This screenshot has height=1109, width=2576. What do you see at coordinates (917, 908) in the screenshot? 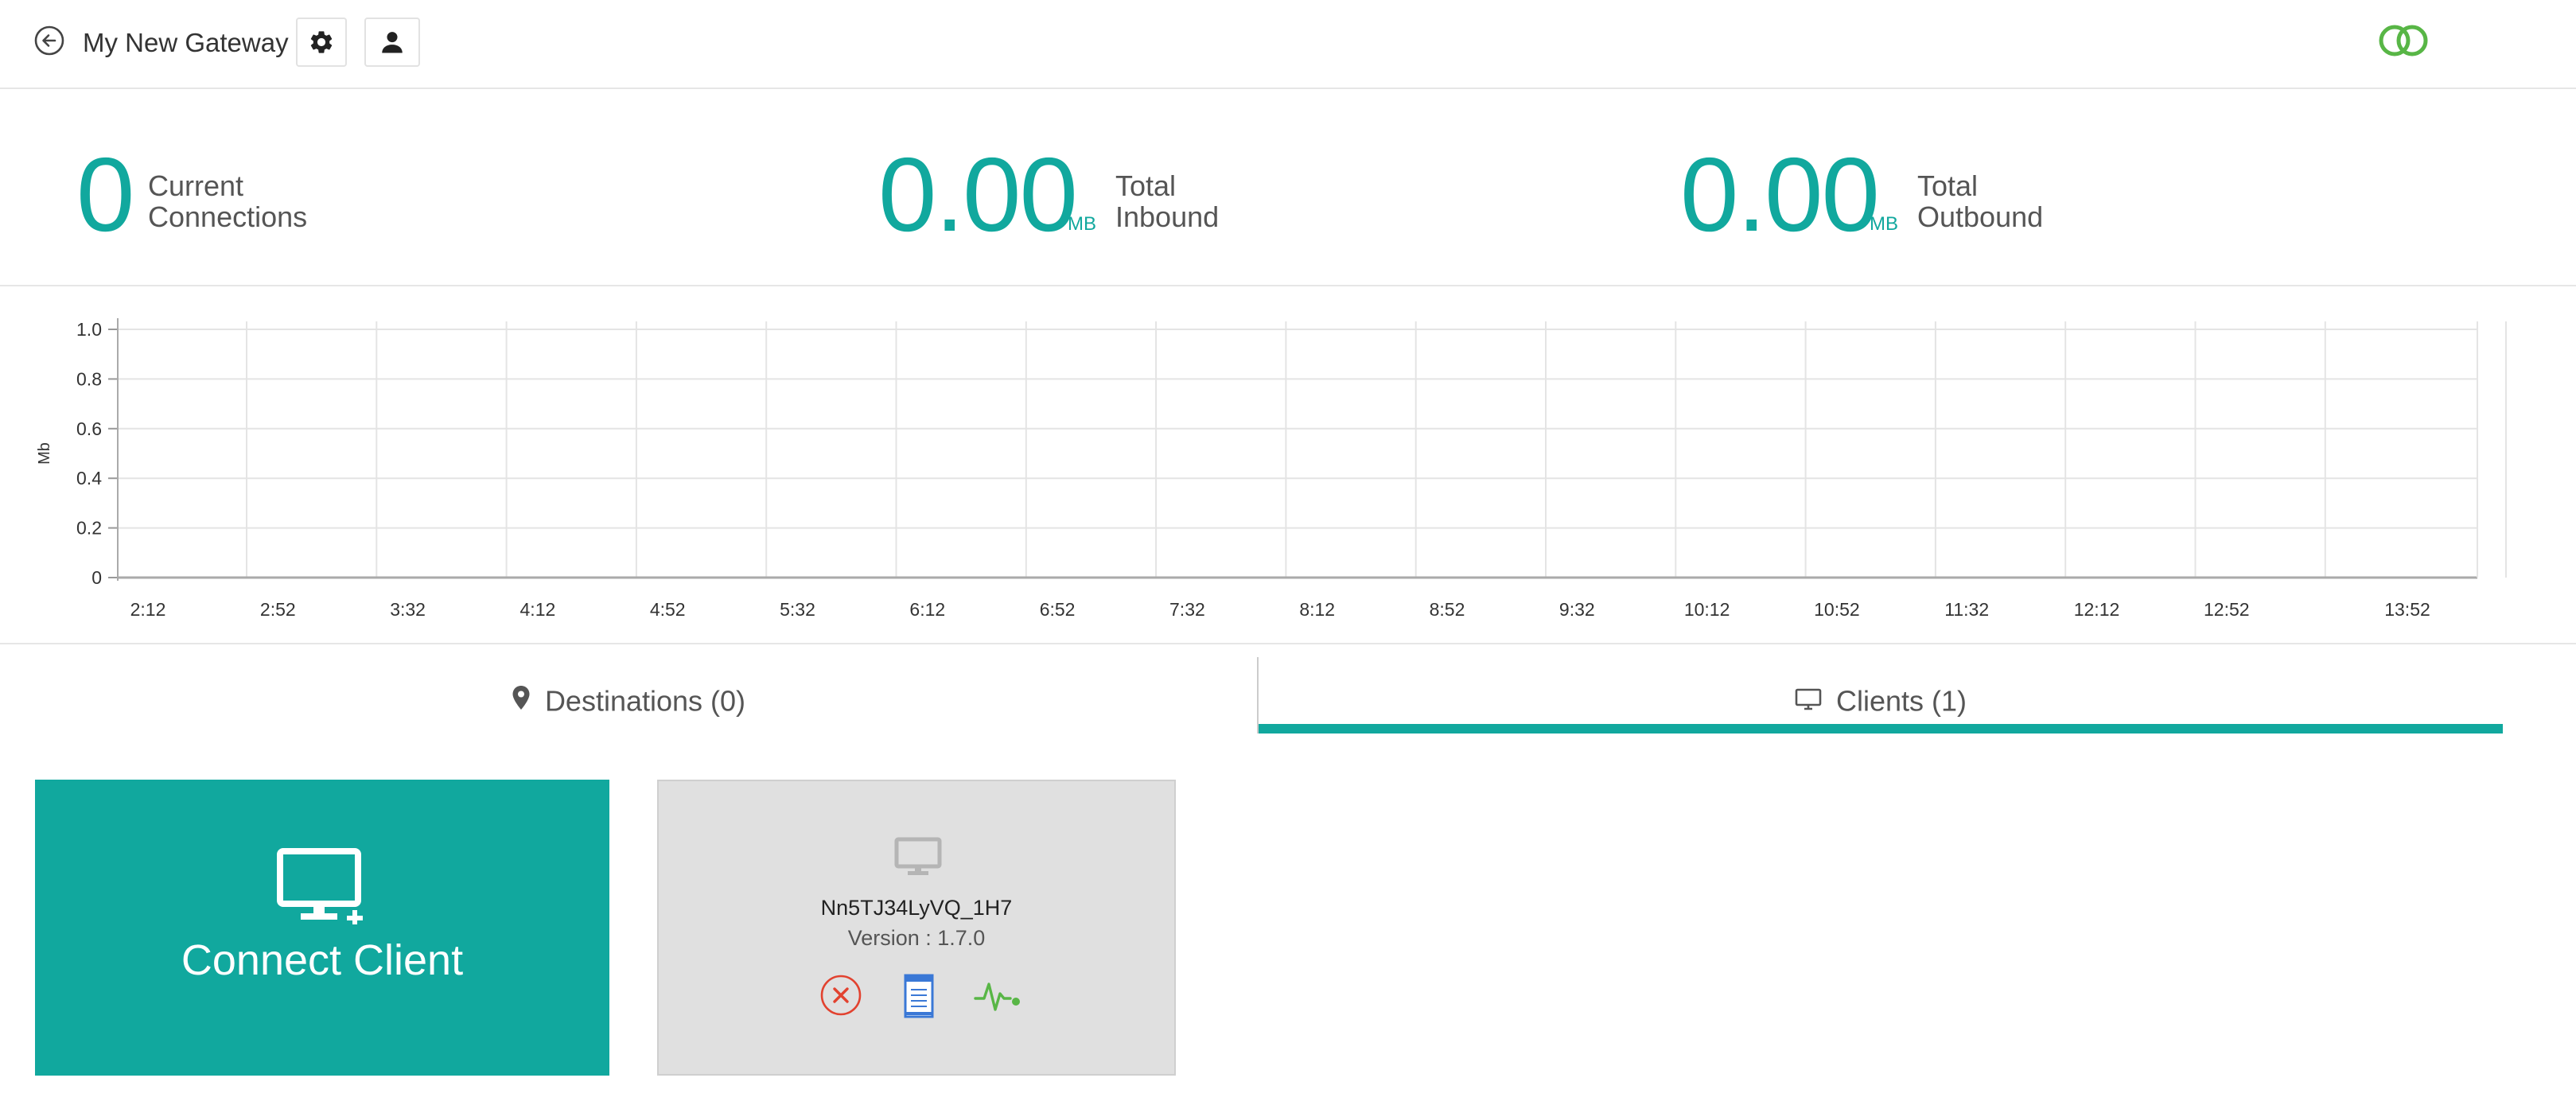
I see `client-name: Nn5TJ34LyVQ_1H7` at bounding box center [917, 908].